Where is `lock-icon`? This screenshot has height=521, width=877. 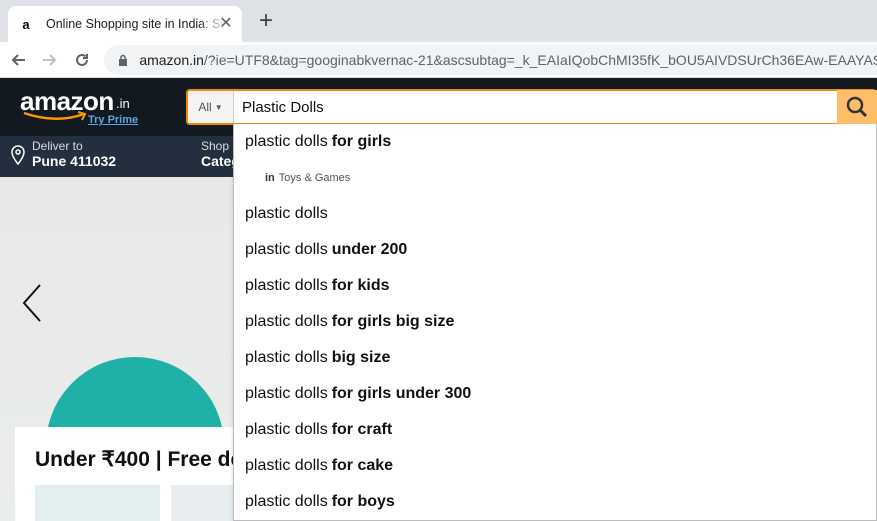 lock-icon is located at coordinates (122, 60).